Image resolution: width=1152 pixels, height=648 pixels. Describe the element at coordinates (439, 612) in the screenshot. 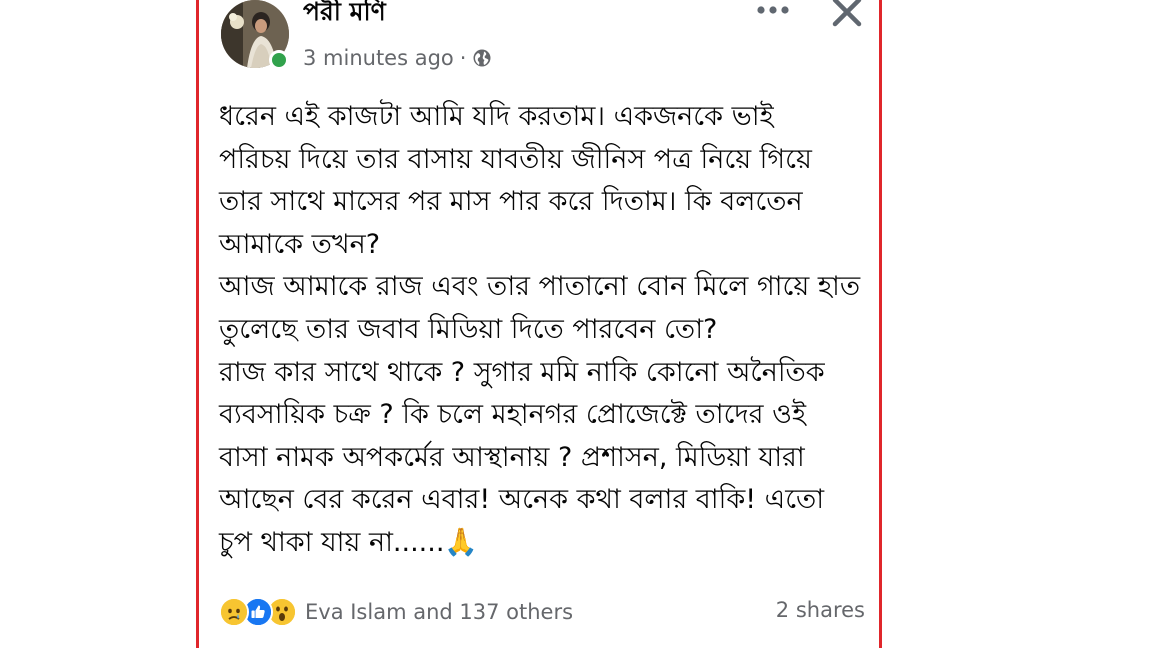

I see `reaction-summary: Eva Islam and 137 others` at that location.